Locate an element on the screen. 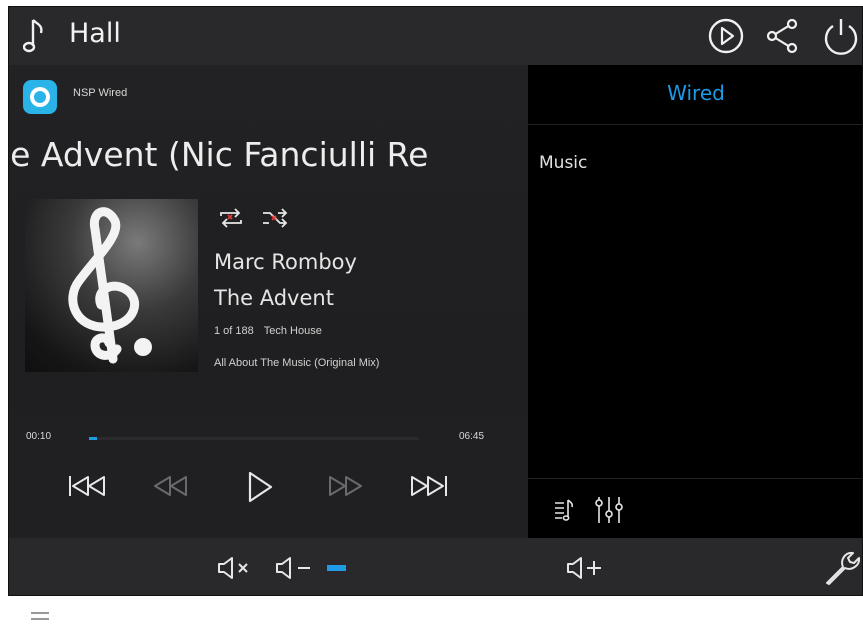  play-icon is located at coordinates (260, 489).